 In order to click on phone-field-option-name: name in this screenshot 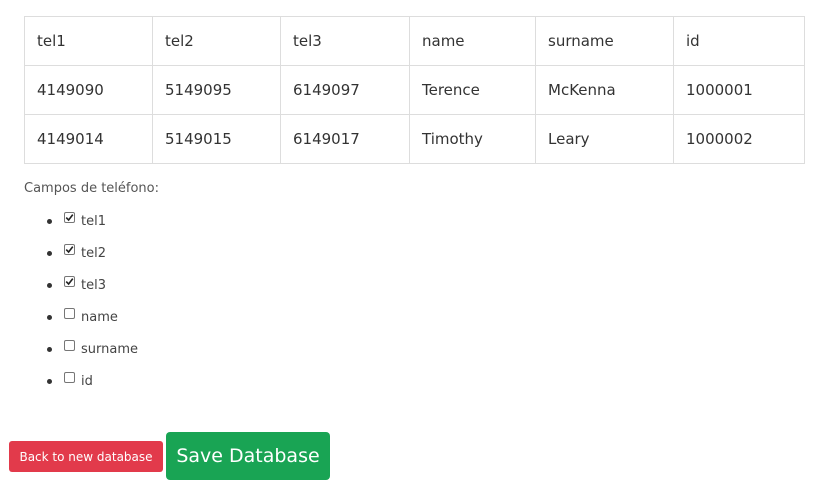, I will do `click(81, 316)`.